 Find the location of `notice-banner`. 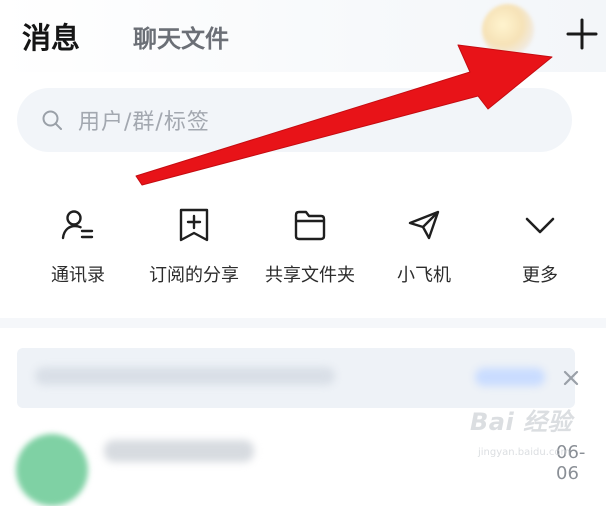

notice-banner is located at coordinates (296, 378).